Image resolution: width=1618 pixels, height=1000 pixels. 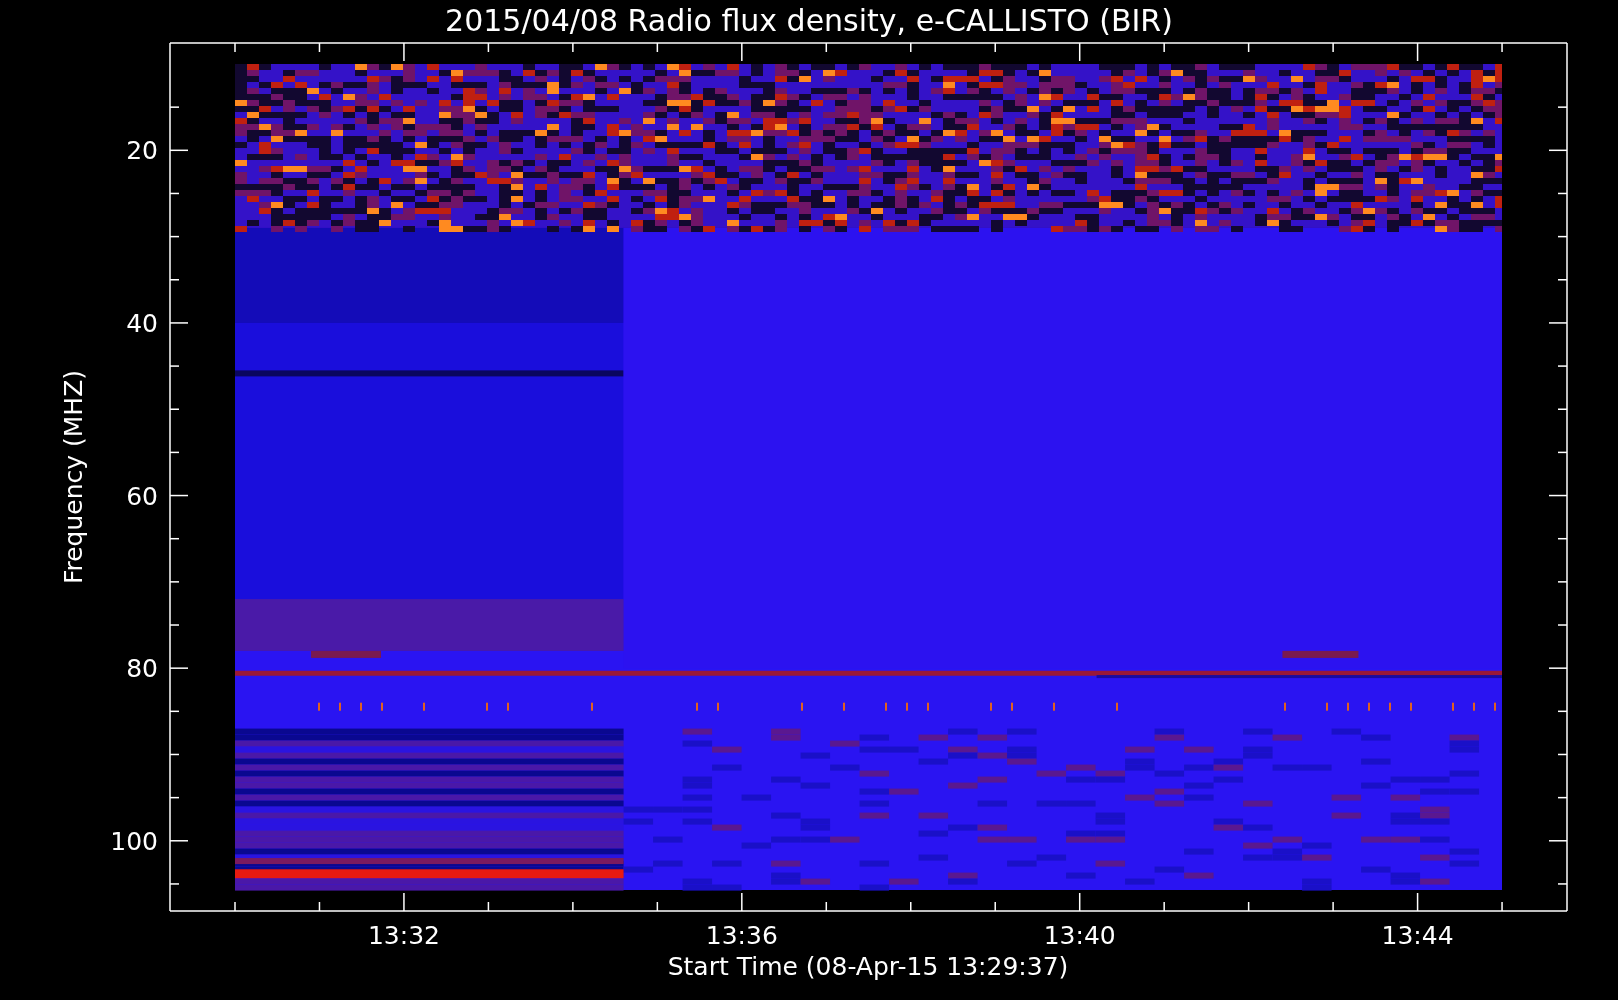 I want to click on y-tick-label: 20, so click(x=142, y=151).